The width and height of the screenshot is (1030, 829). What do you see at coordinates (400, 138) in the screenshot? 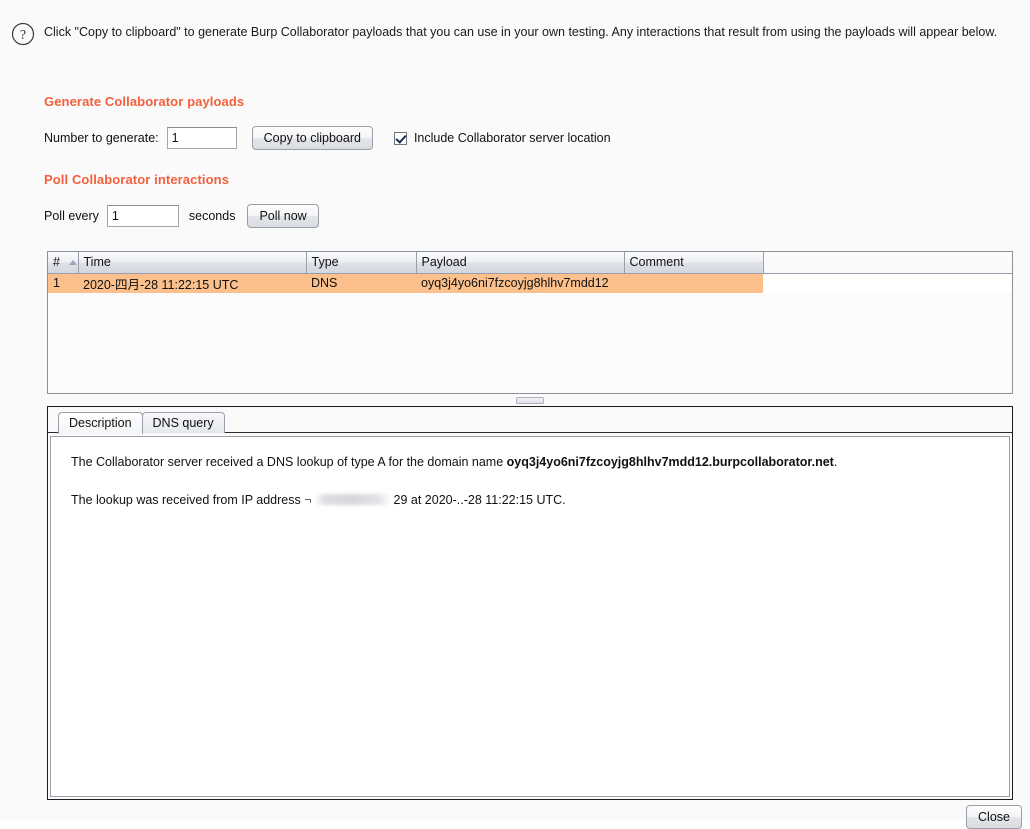
I see `checkbox-box` at bounding box center [400, 138].